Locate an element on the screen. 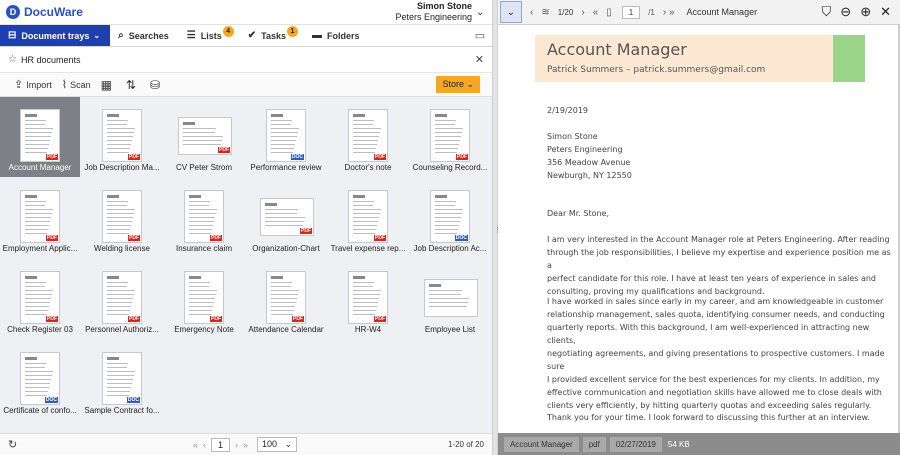 The height and width of the screenshot is (455, 900). next-document-icon: › is located at coordinates (582, 12).